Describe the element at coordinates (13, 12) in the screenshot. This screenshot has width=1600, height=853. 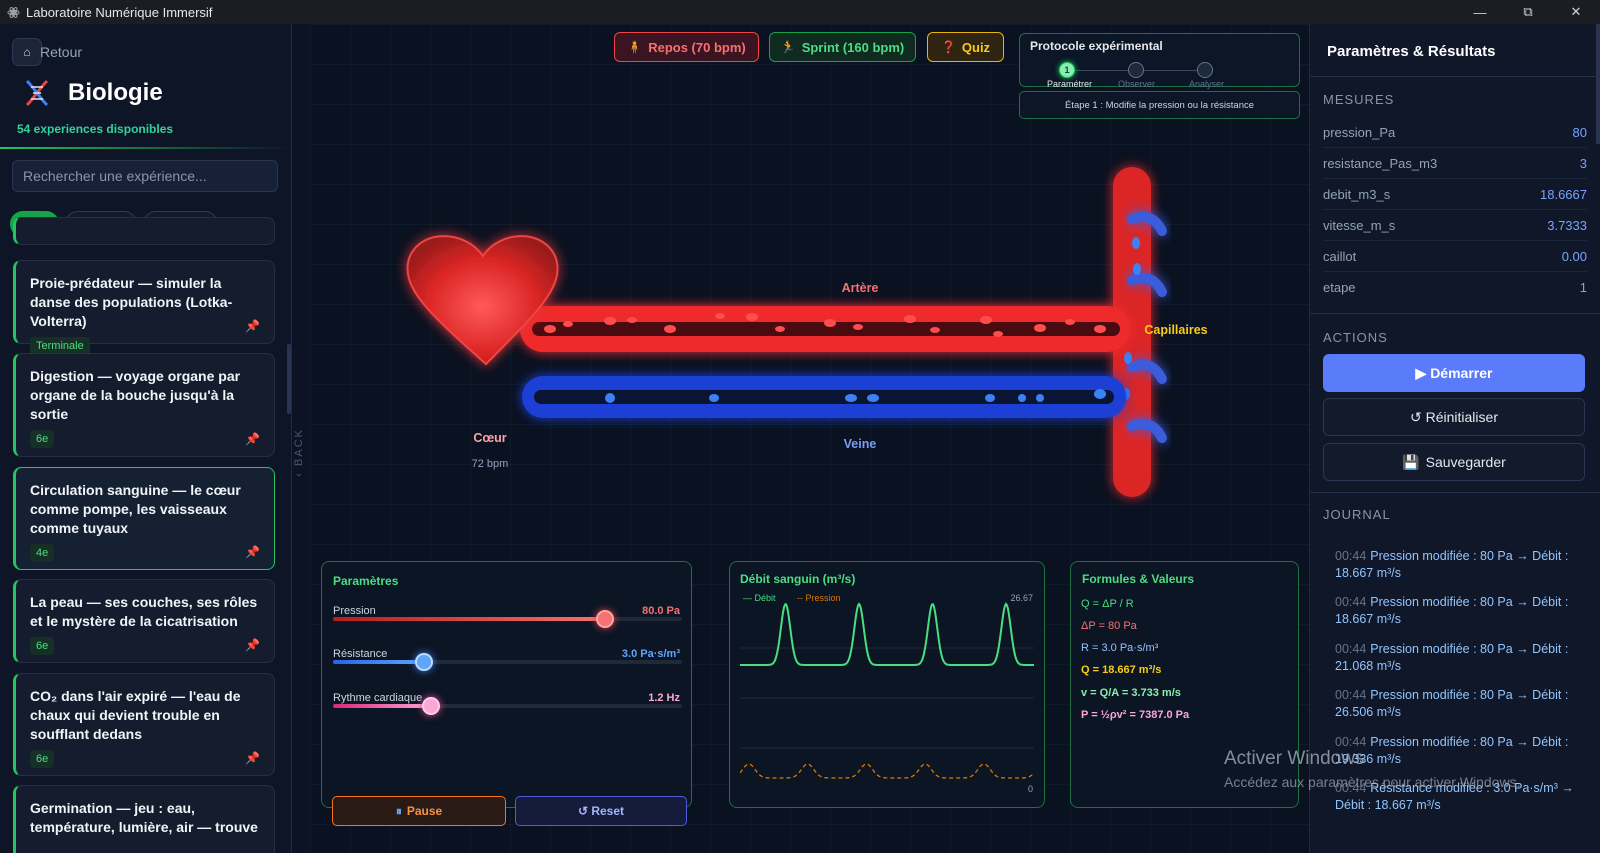
I see `app-icon` at that location.